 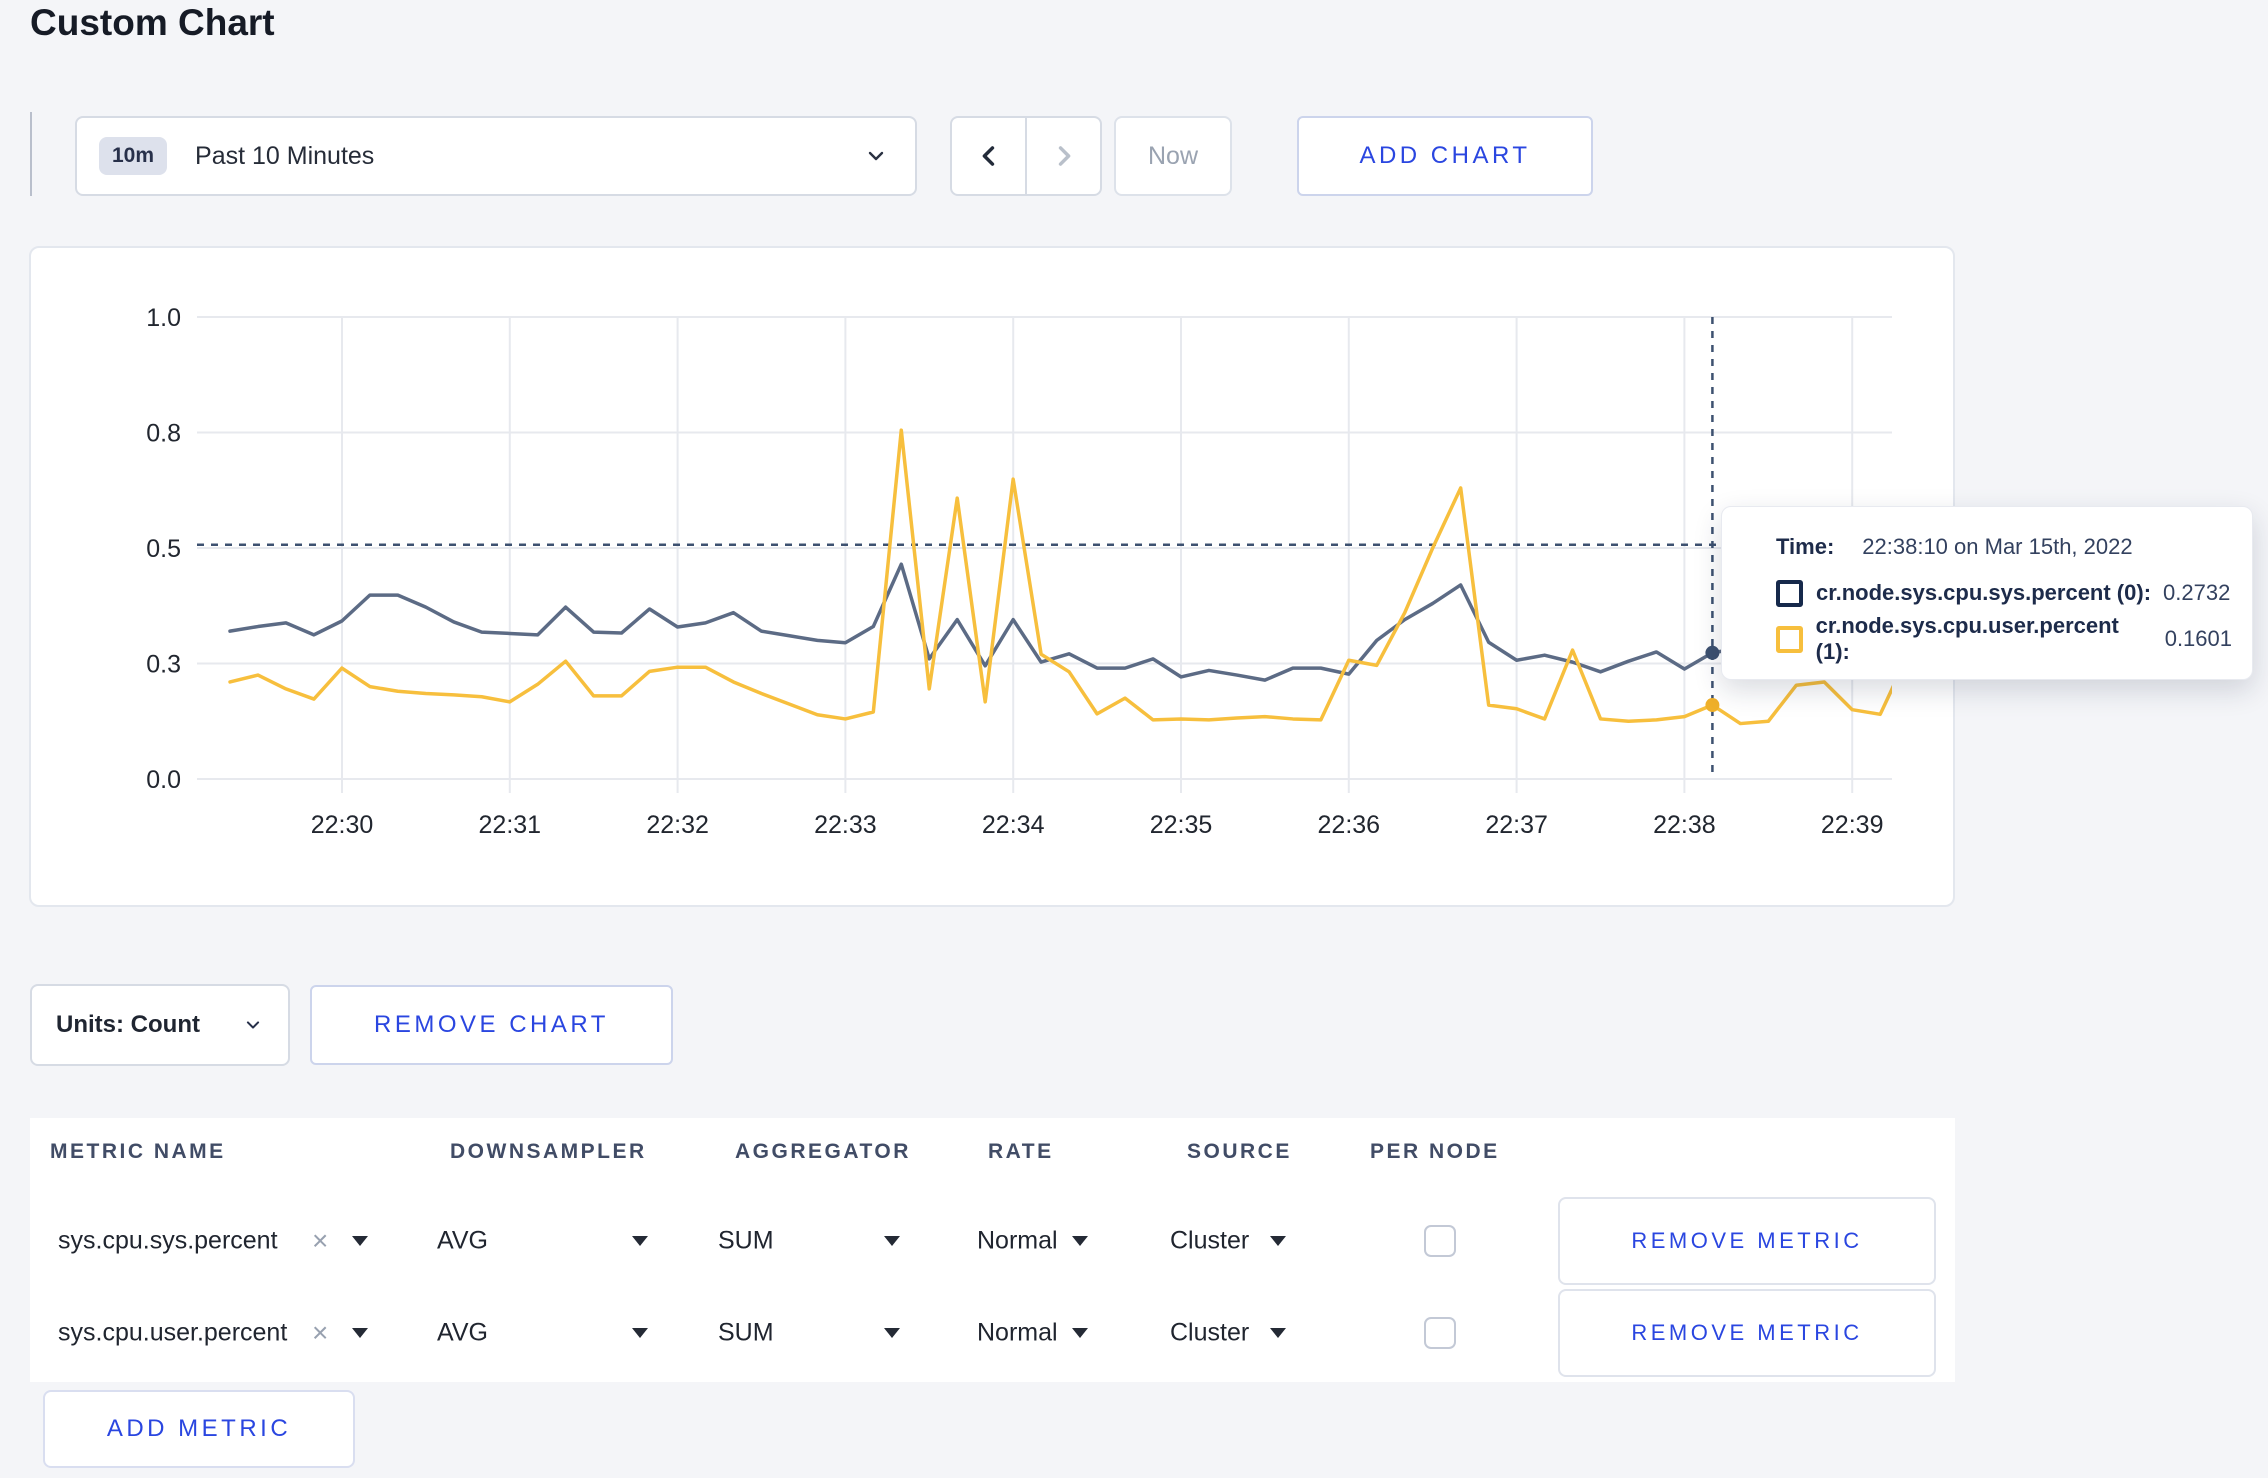 What do you see at coordinates (1789, 639) in the screenshot?
I see `user-series-swatch-icon` at bounding box center [1789, 639].